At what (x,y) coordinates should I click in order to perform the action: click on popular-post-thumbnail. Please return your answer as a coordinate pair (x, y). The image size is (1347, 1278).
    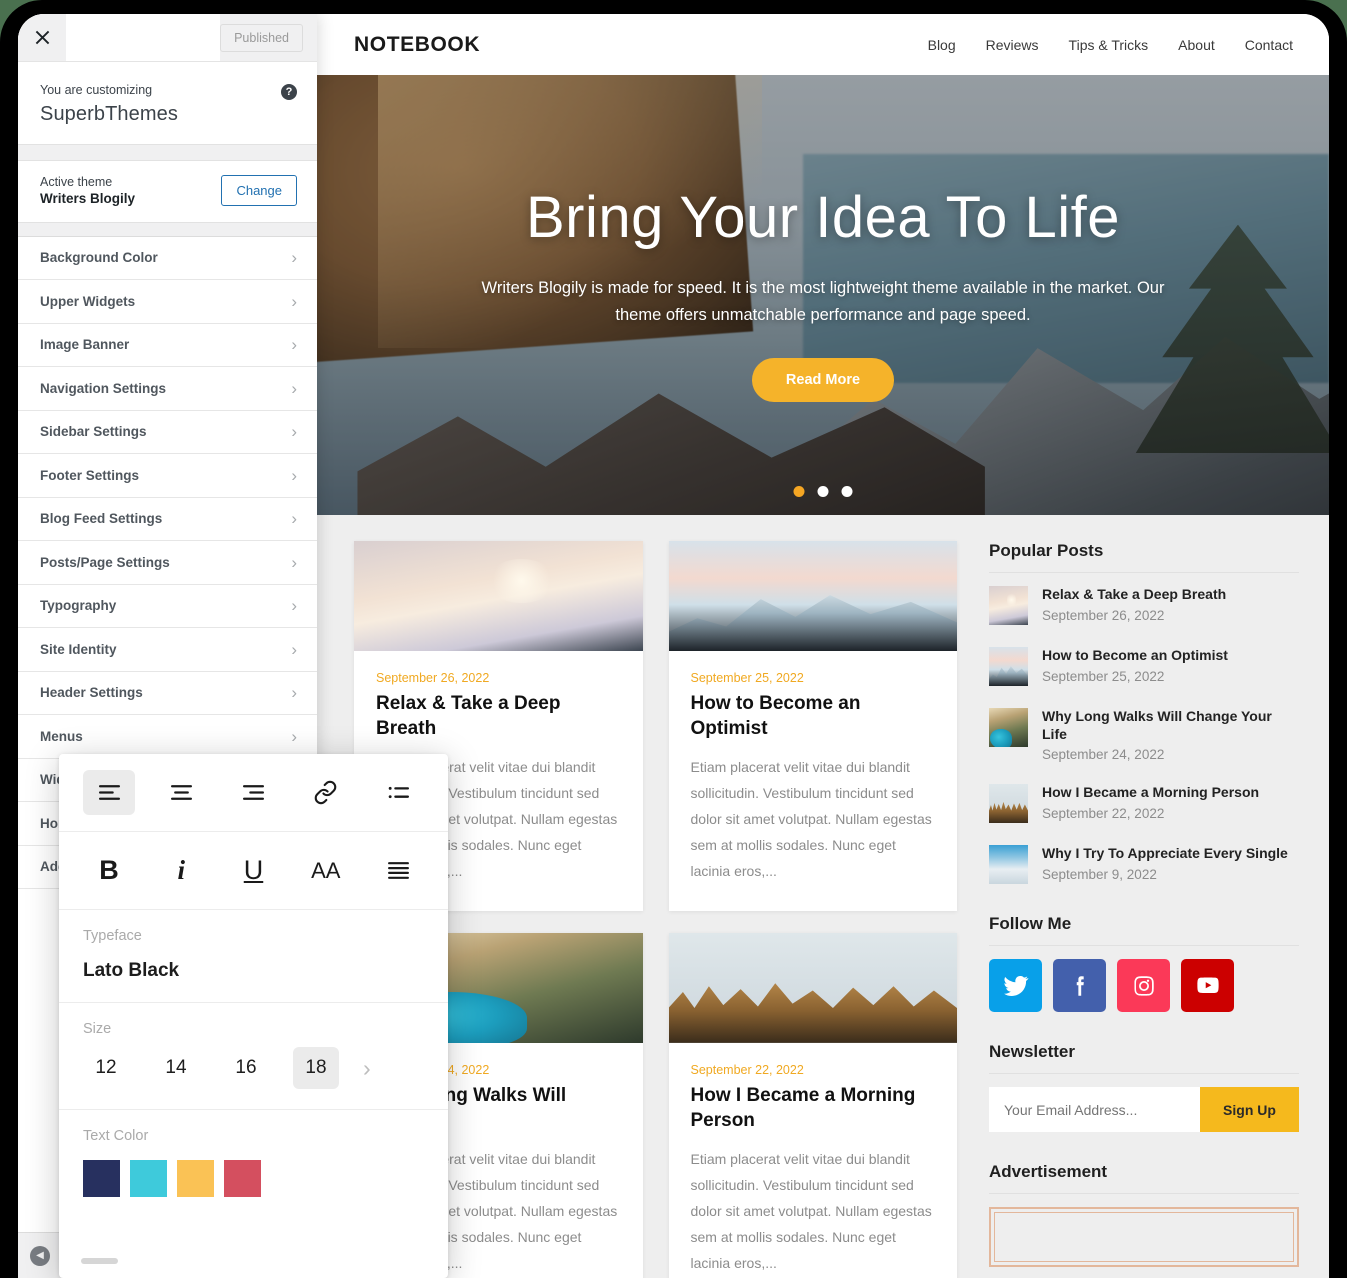
    Looking at the image, I should click on (1008, 727).